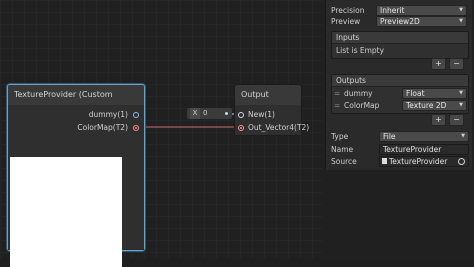  I want to click on inputs-list: Inputs List is Empty, so click(400, 45).